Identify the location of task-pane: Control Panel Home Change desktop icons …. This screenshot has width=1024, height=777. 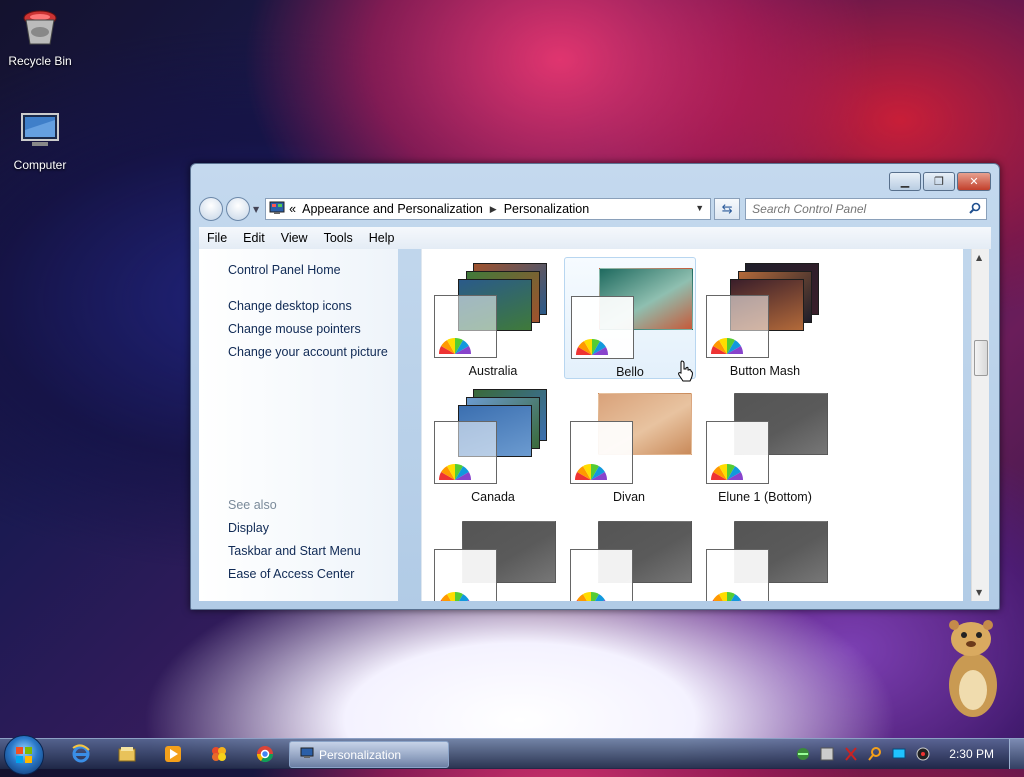
(298, 425).